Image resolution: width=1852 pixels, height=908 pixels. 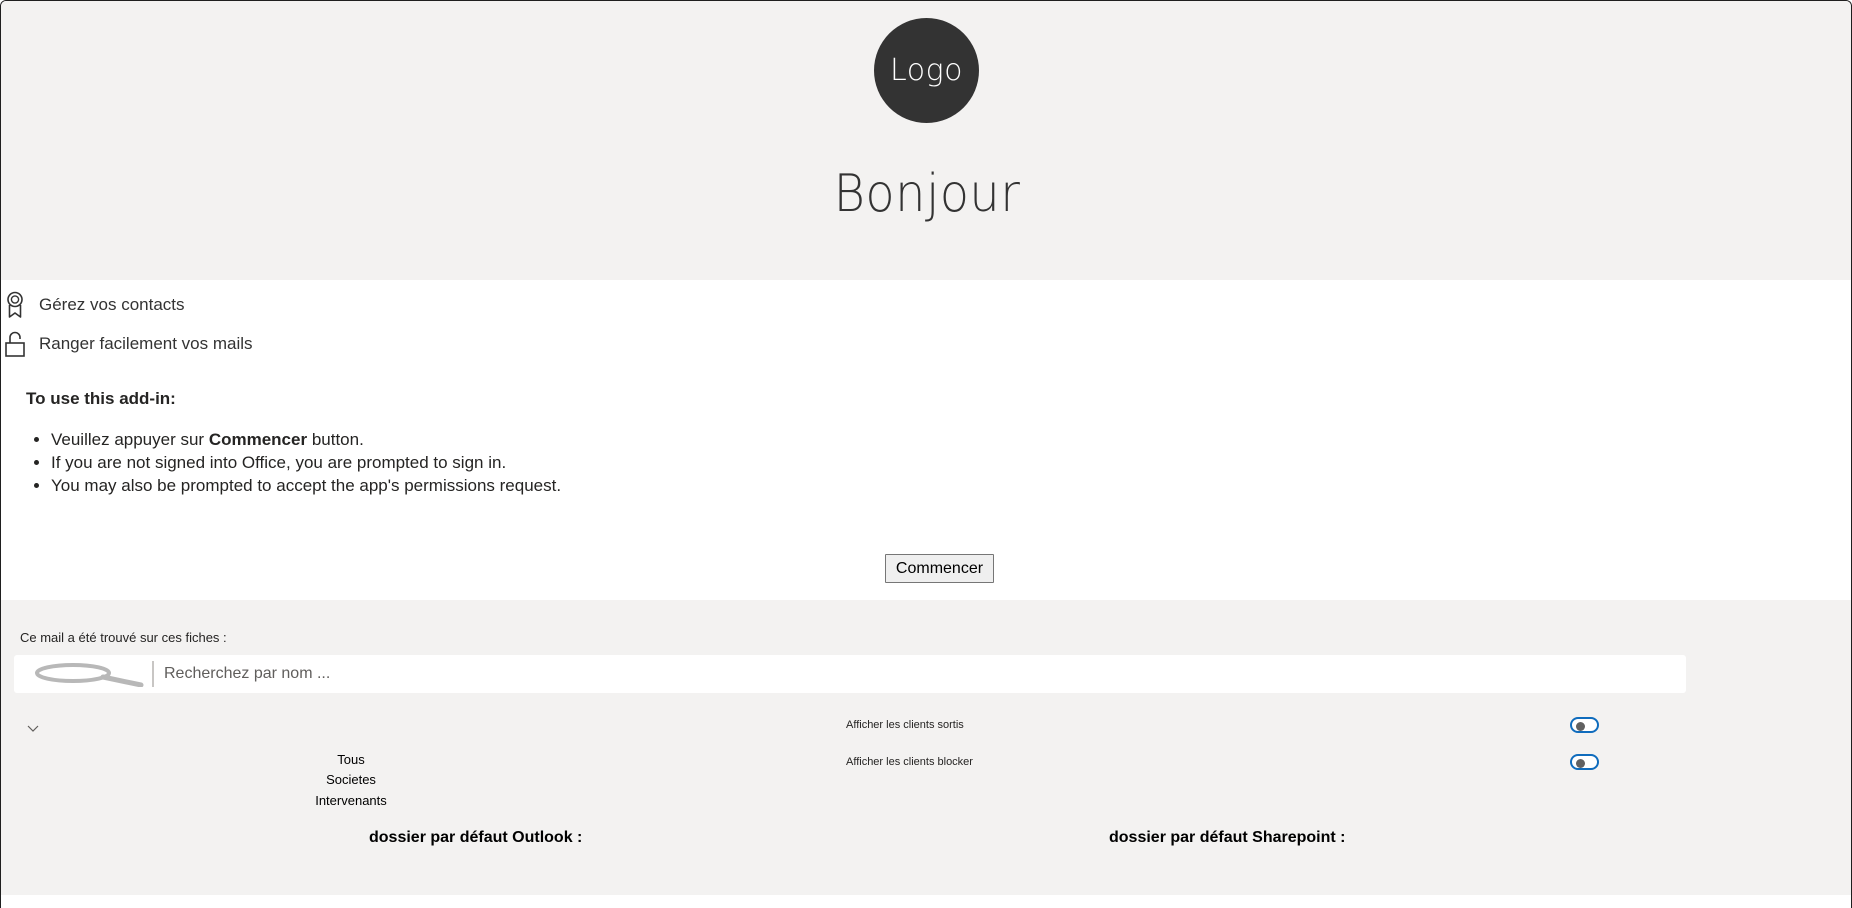 What do you see at coordinates (112, 304) in the screenshot?
I see `feature-label: Gérez vos contacts` at bounding box center [112, 304].